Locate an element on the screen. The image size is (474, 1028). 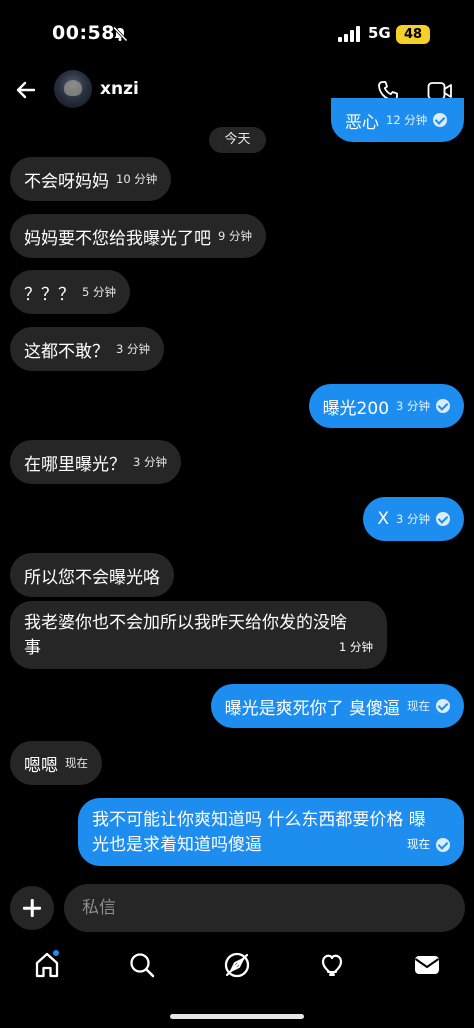
message-bubble-outgoing: 曝光200 3 分钟 is located at coordinates (386, 406).